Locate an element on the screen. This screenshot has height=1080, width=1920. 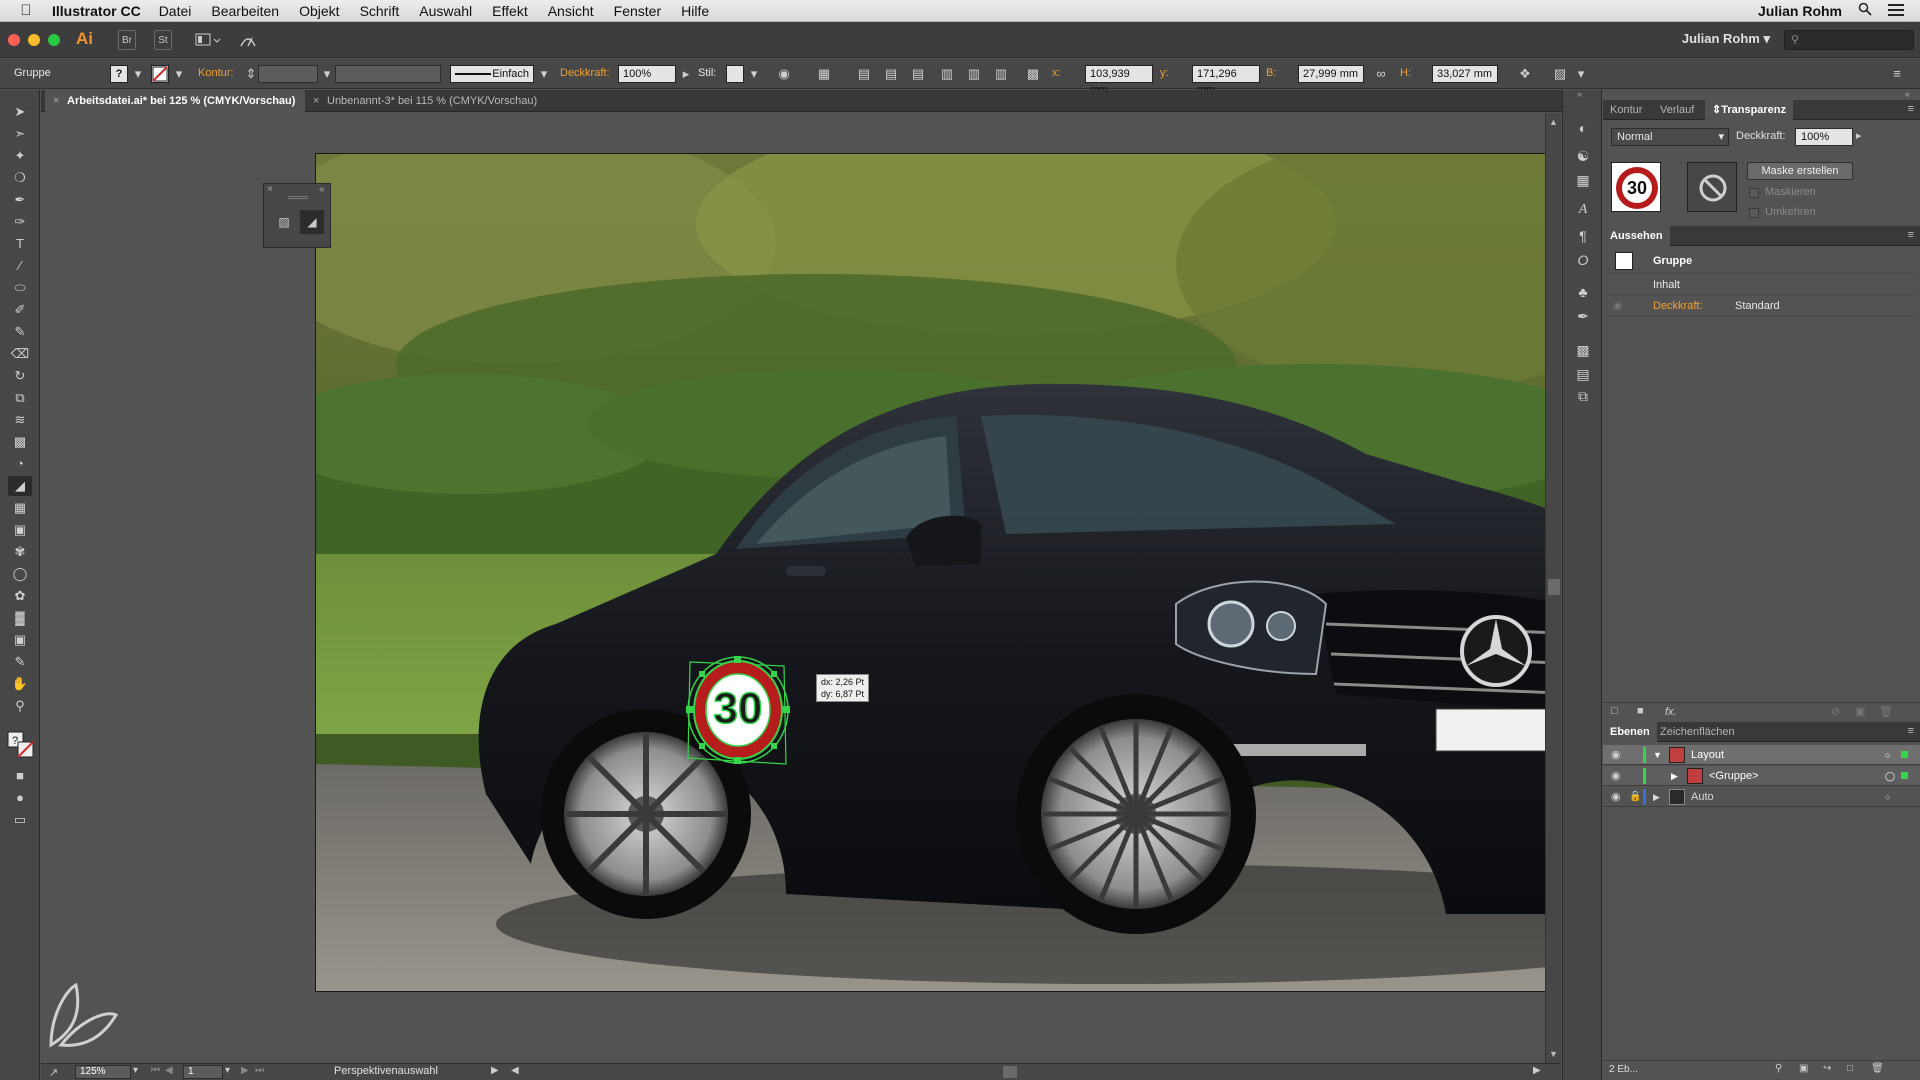
perspective-selection-icon: ◢ is located at coordinates (312, 222).